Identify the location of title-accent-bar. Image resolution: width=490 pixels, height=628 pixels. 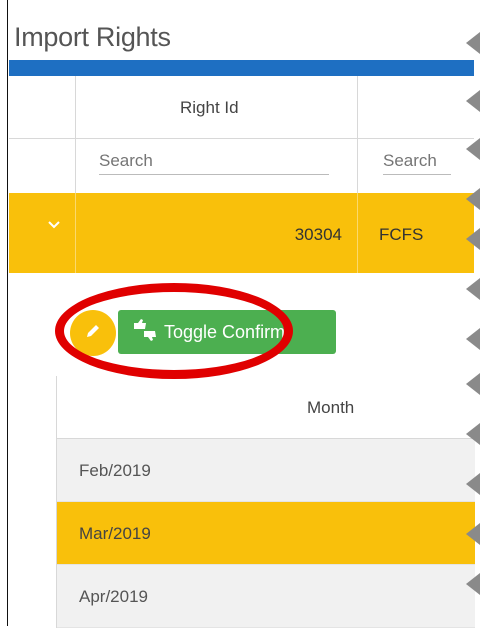
(241, 68).